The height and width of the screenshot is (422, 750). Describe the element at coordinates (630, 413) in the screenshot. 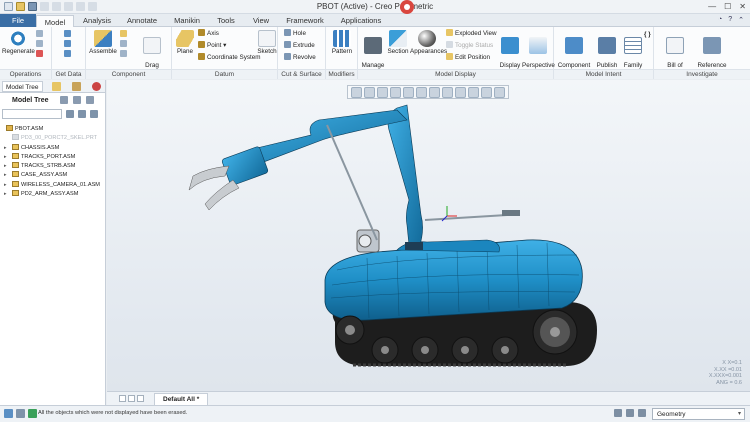

I see `selection-filter-icon` at that location.